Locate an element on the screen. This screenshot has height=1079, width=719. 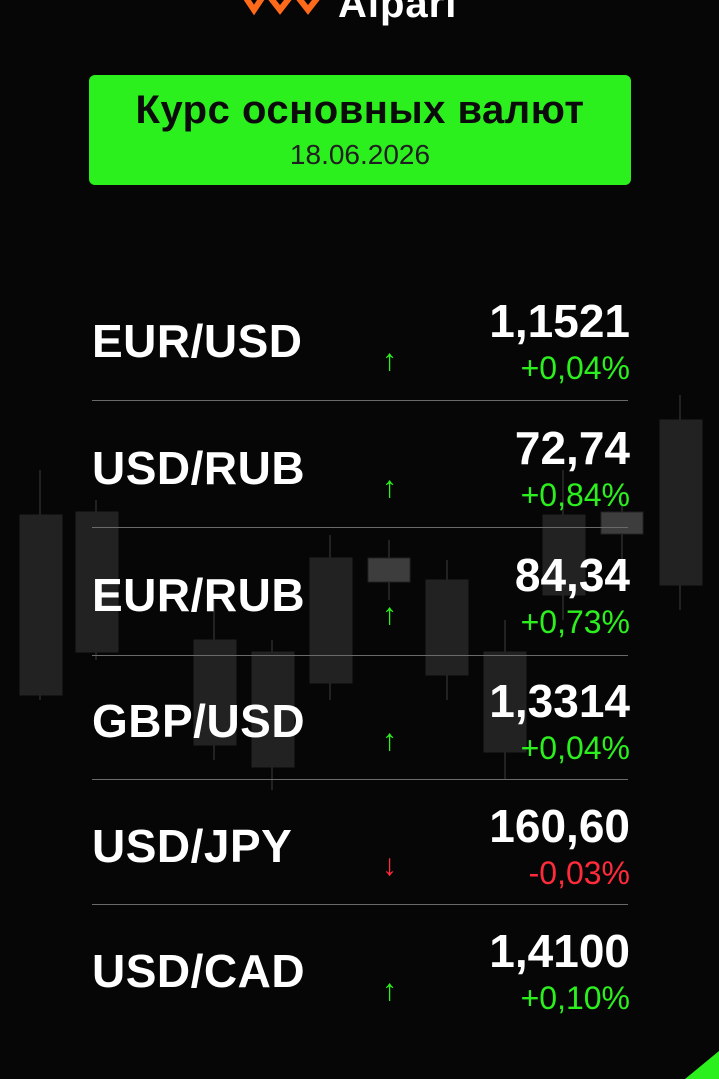
rate-row-eur-usd: EUR/USD ↑ 1,1521 +0,04% is located at coordinates (361, 350).